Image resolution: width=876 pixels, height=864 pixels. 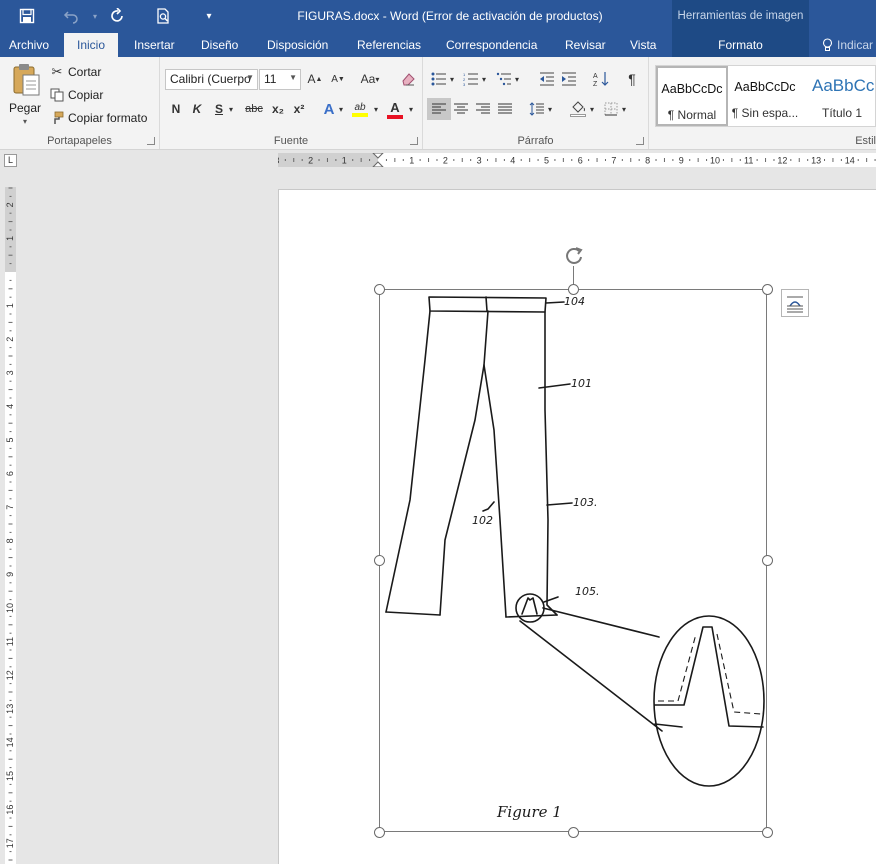 I want to click on ruler-label: 4, so click(x=512, y=161).